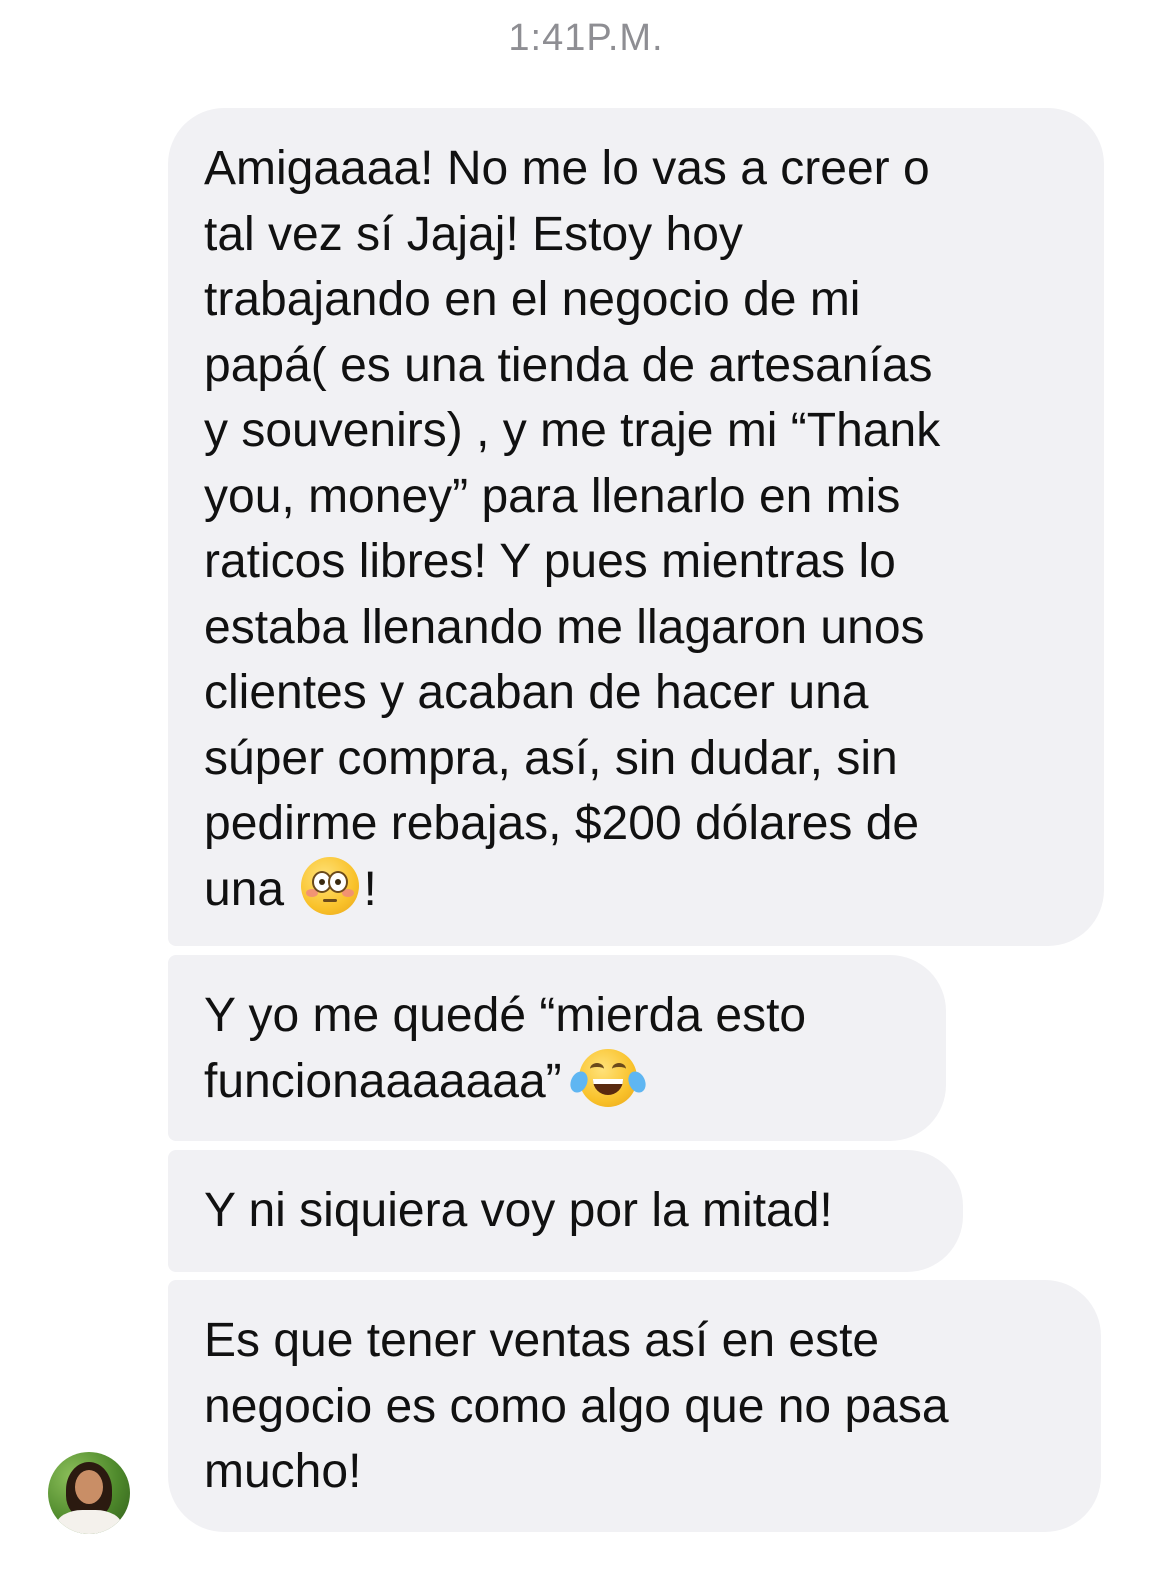 Image resolution: width=1172 pixels, height=1589 pixels. I want to click on flushed-face-icon, so click(330, 885).